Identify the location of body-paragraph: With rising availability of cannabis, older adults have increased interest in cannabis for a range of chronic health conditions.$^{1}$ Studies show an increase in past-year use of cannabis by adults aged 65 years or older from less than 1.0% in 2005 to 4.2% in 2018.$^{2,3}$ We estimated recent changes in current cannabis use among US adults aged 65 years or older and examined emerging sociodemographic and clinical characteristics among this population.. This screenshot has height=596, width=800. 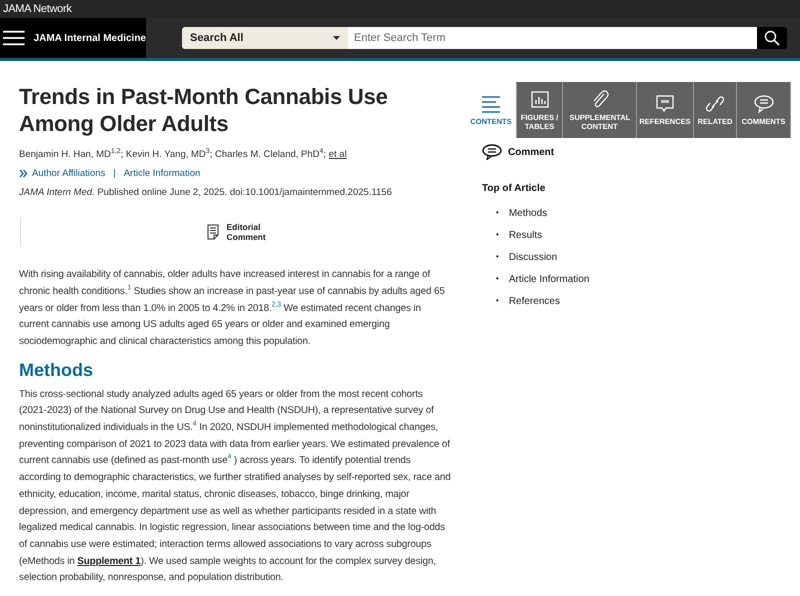
(232, 308).